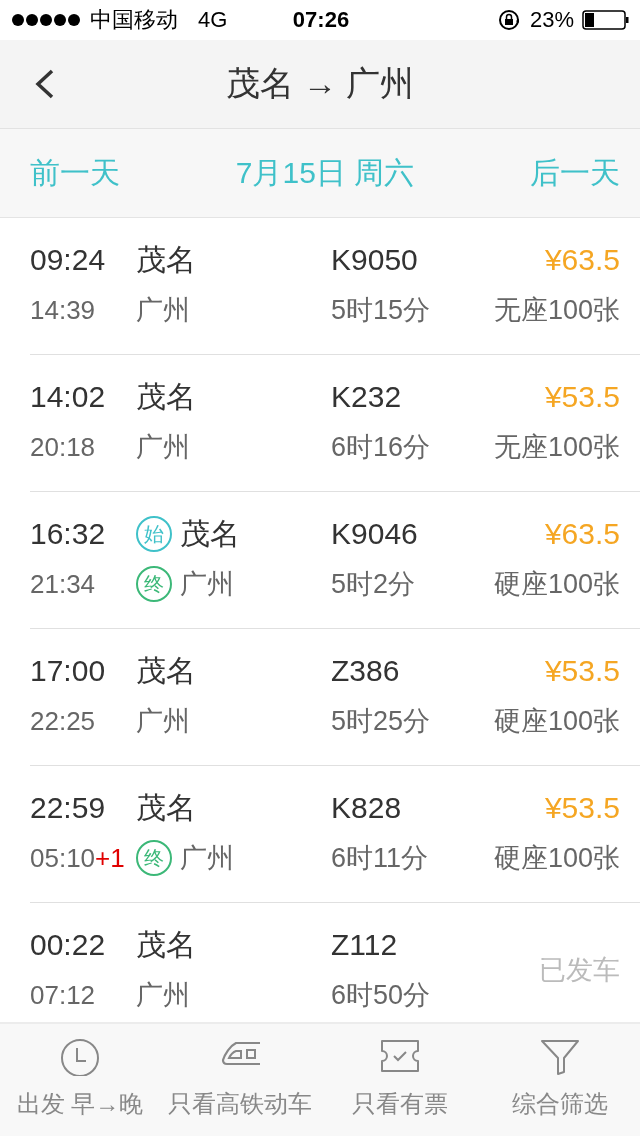 The image size is (640, 1136). What do you see at coordinates (365, 945) in the screenshot?
I see `train-number: Z112` at bounding box center [365, 945].